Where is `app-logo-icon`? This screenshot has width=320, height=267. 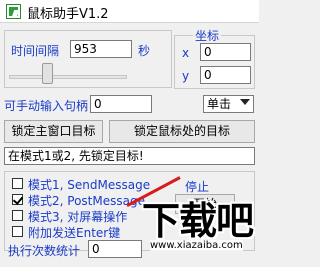 app-logo-icon is located at coordinates (13, 11).